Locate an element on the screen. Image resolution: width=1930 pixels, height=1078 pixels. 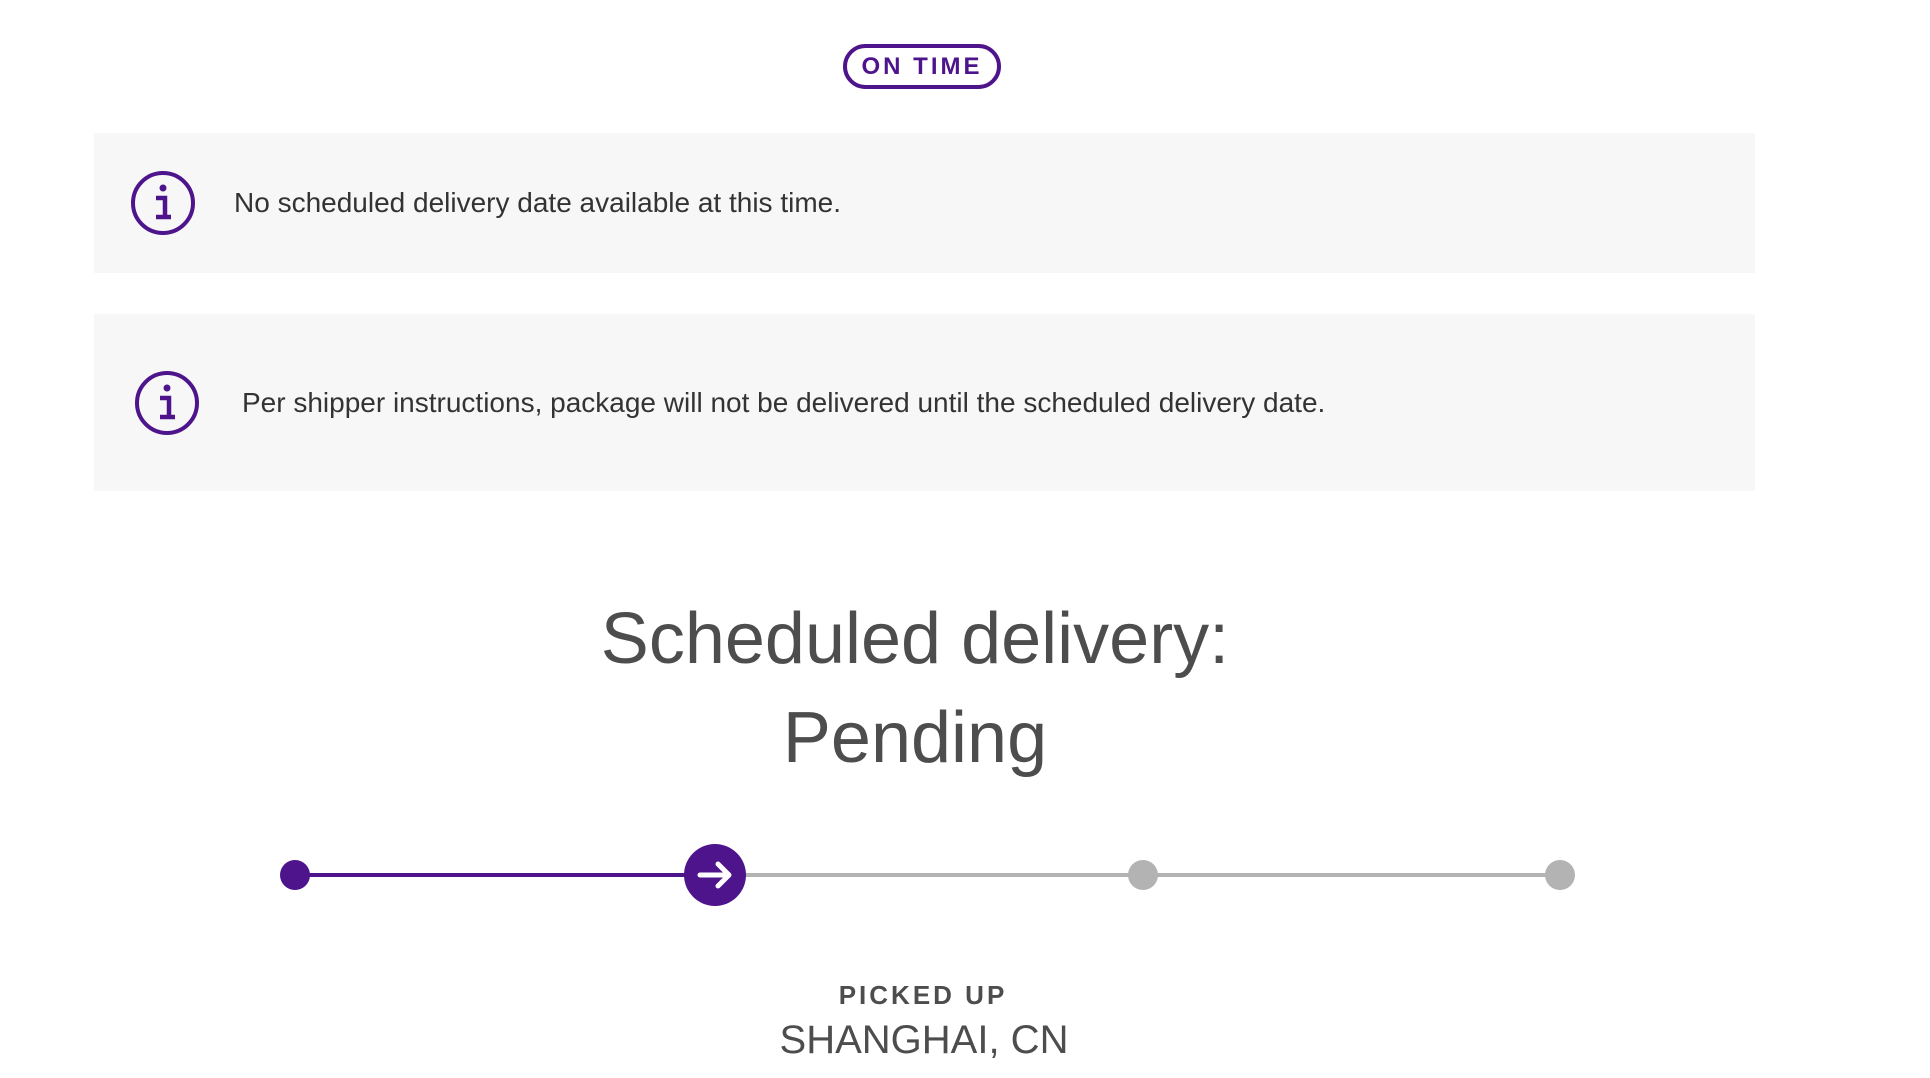
progress-track is located at coordinates (927, 875).